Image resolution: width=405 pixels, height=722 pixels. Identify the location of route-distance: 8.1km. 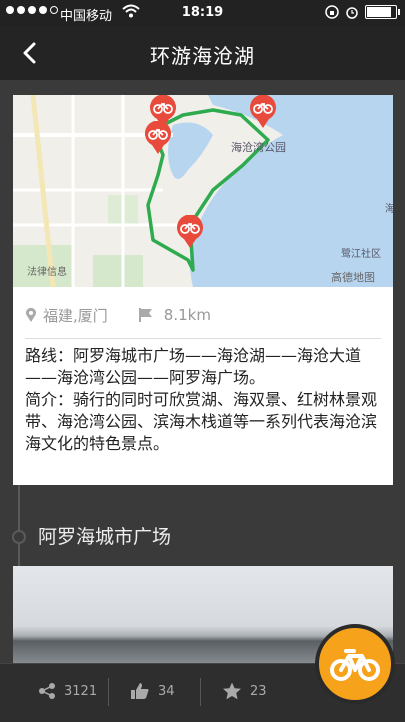
(187, 315).